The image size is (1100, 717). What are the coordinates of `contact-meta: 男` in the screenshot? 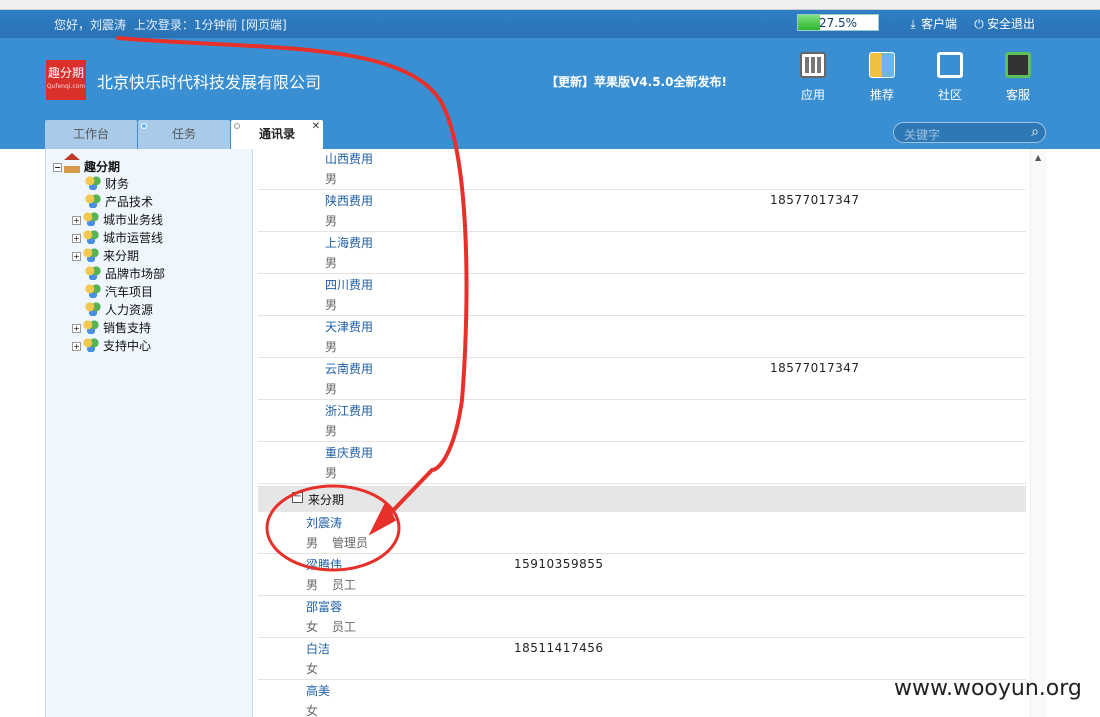 It's located at (331, 472).